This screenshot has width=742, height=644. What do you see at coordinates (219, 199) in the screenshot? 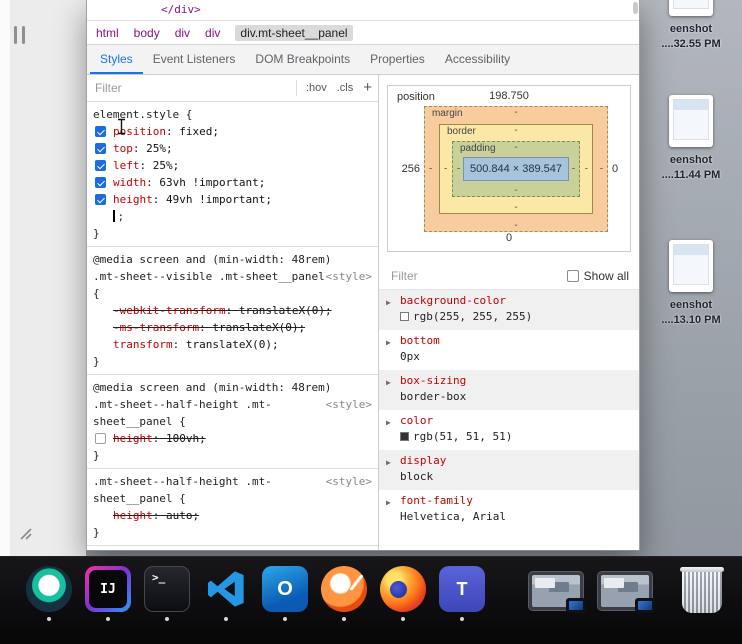
I see `css-property-value: 49vh !important` at bounding box center [219, 199].